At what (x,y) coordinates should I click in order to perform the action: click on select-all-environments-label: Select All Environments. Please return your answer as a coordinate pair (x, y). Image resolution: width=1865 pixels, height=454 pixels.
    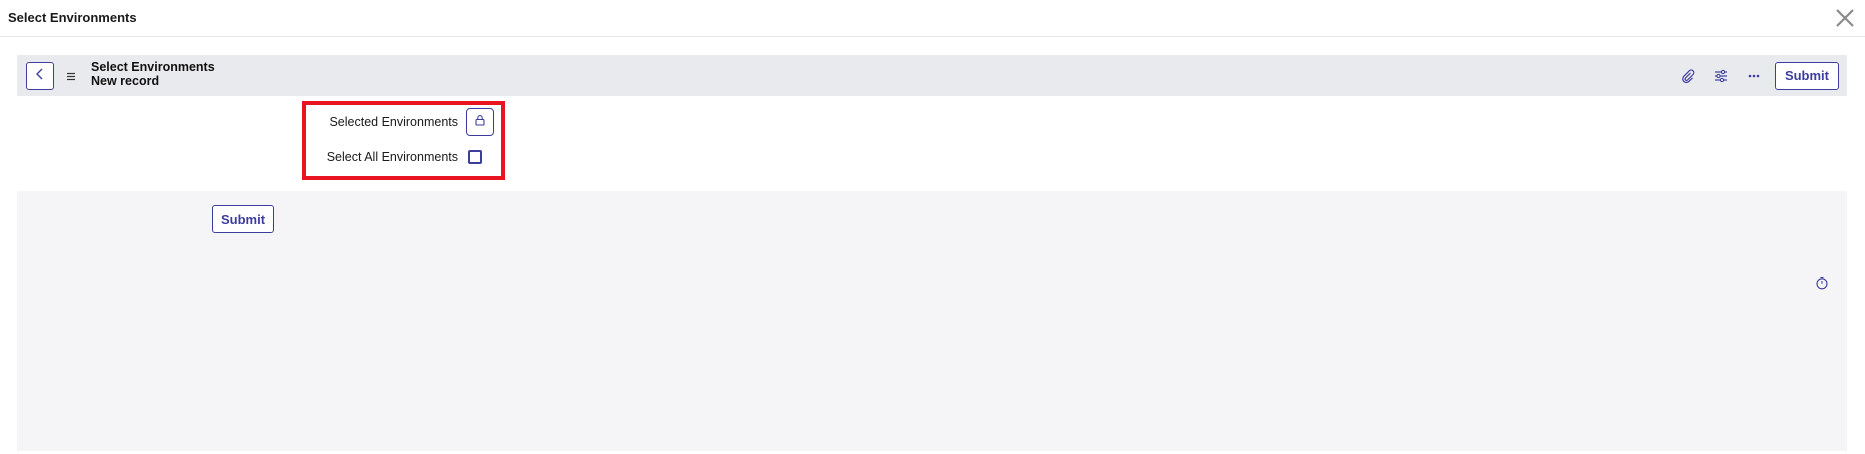
    Looking at the image, I should click on (392, 157).